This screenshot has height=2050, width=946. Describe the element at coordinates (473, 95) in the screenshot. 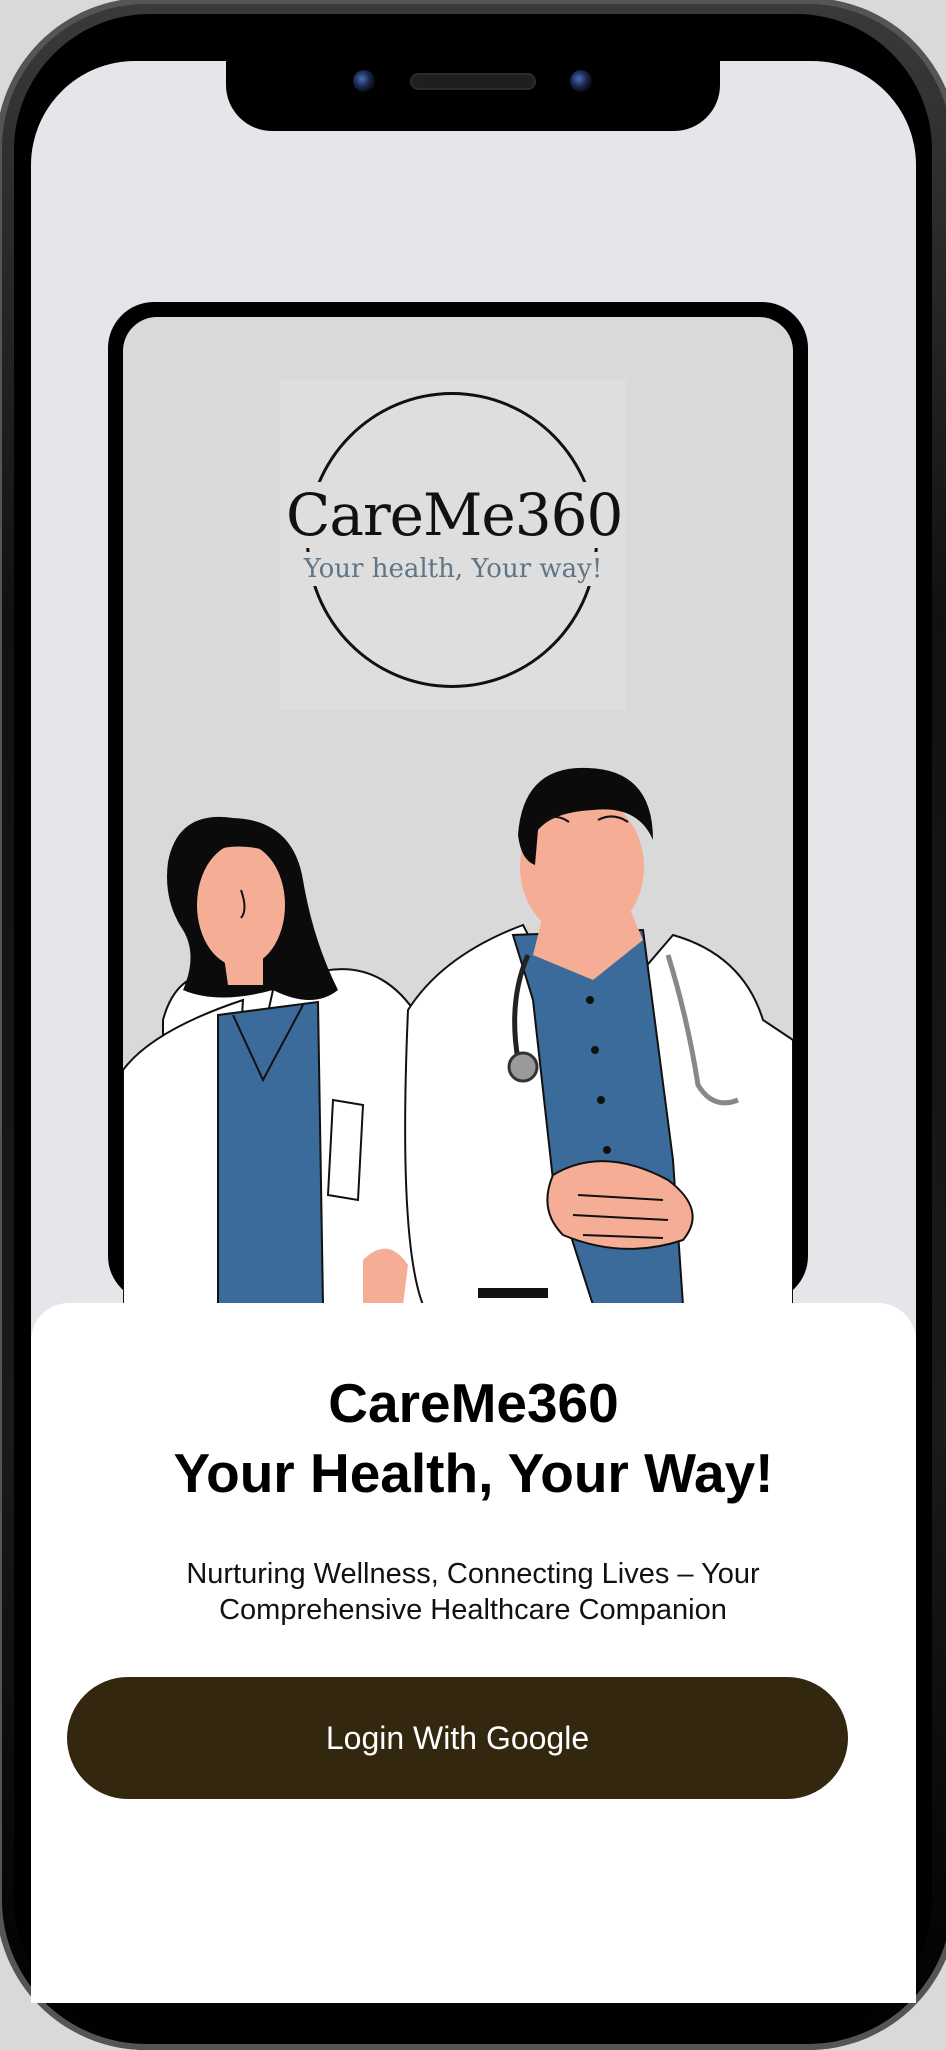

I see `device-notch` at that location.